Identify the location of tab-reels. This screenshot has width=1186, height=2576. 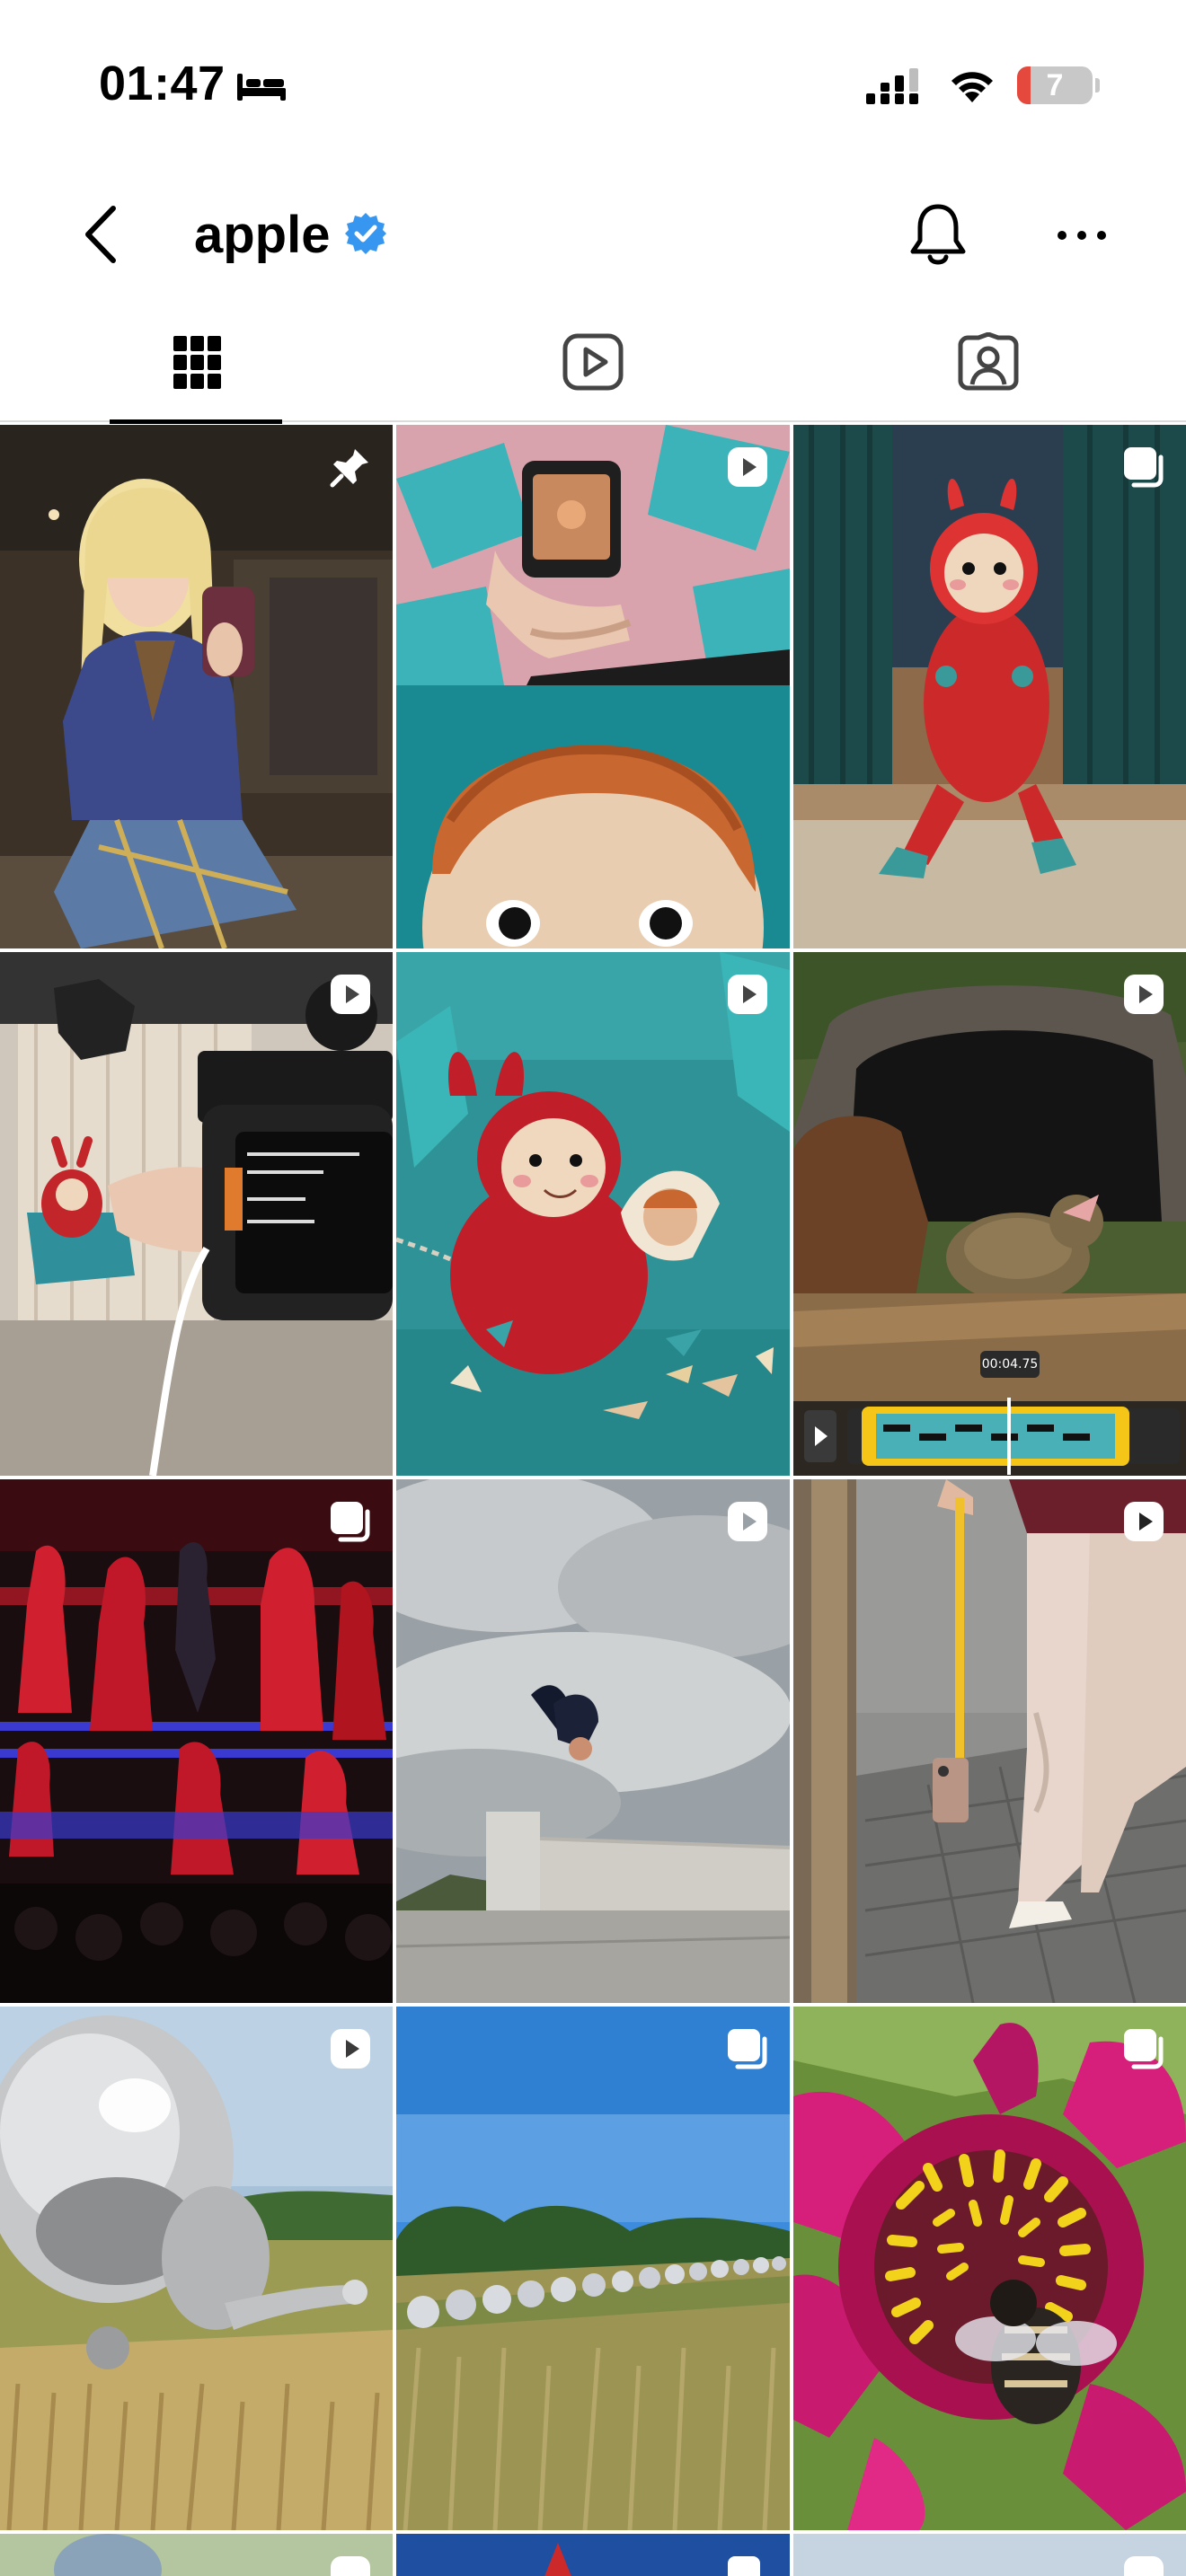
(593, 363).